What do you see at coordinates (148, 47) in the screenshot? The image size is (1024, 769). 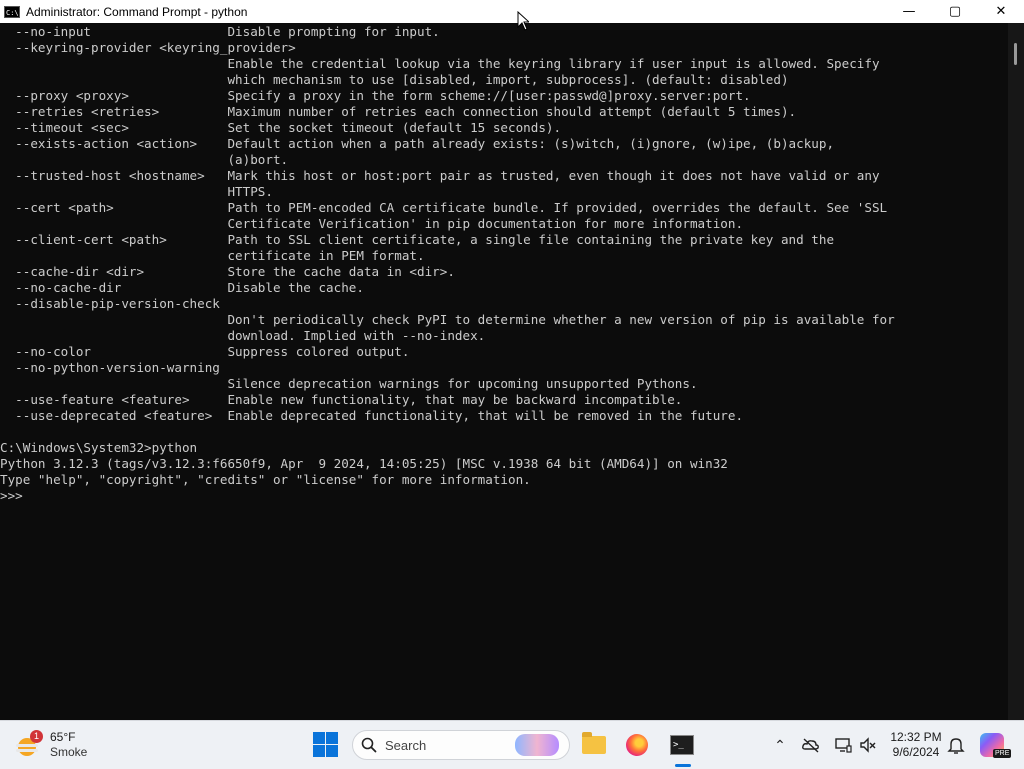 I see `console-line: --keyring-provider <keyring_provider>` at bounding box center [148, 47].